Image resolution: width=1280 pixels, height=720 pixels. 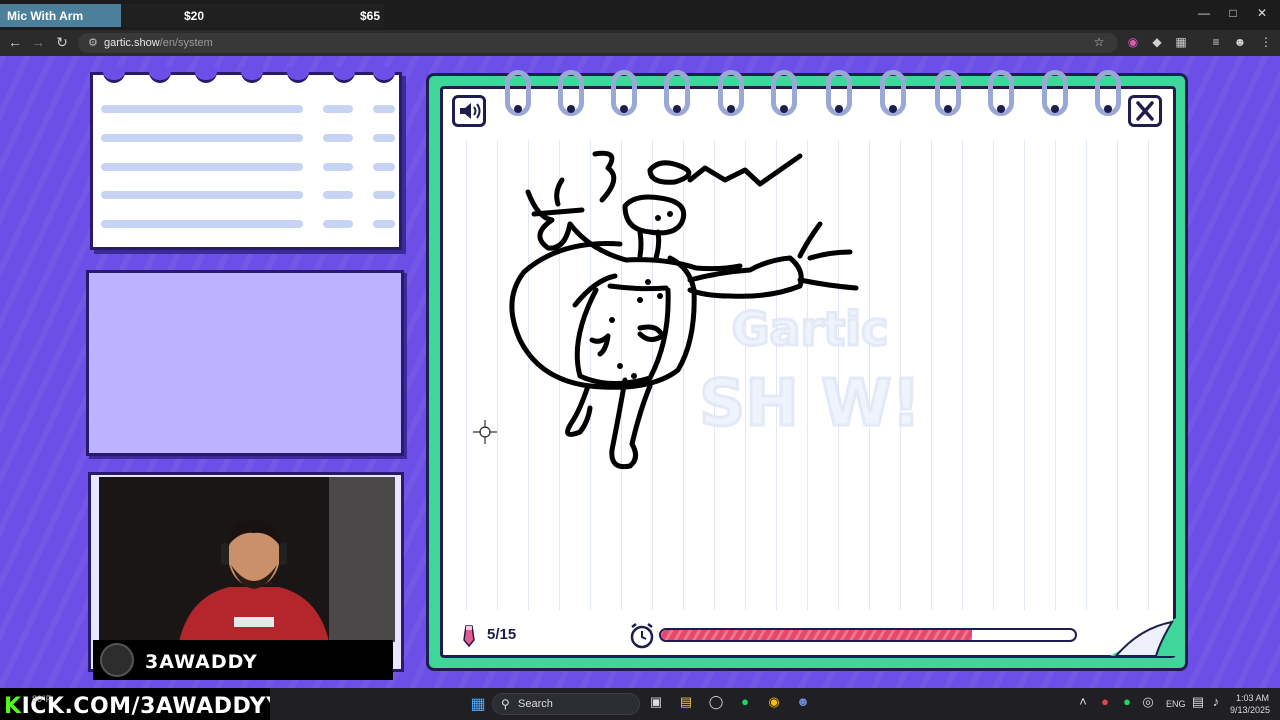 What do you see at coordinates (93, 42) in the screenshot?
I see `site-info-icon: ⚙` at bounding box center [93, 42].